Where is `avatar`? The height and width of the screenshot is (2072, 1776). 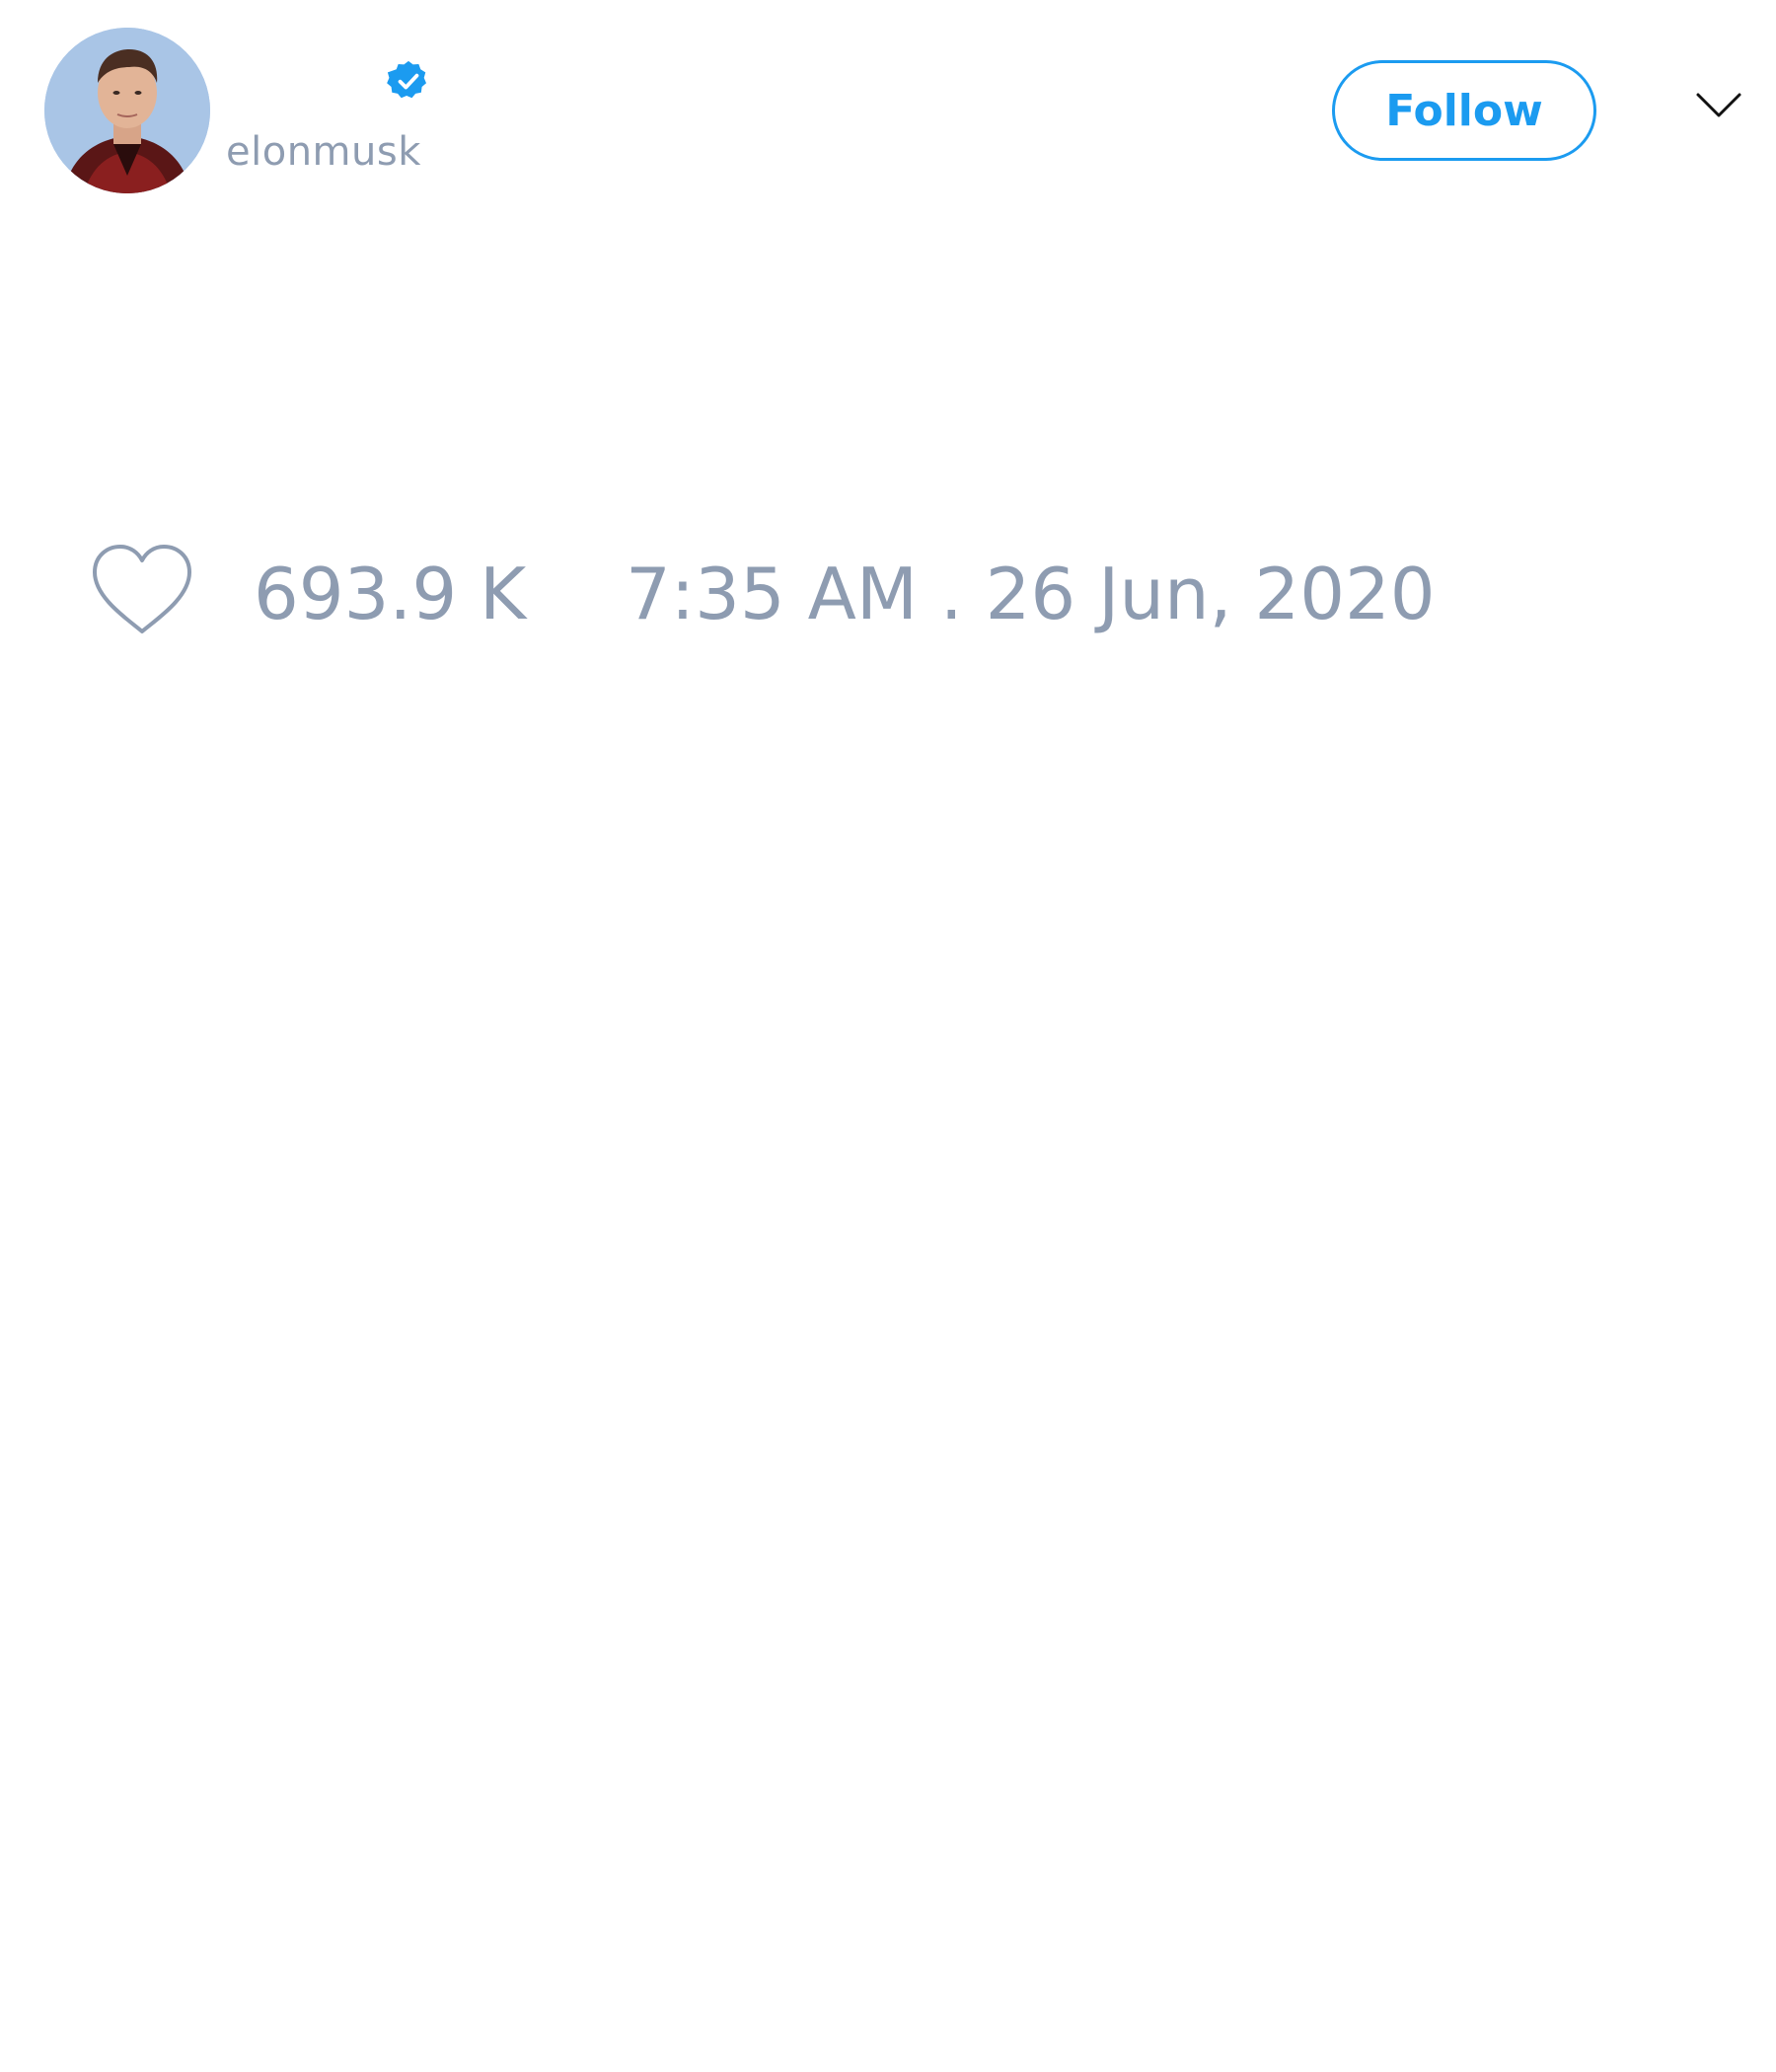 avatar is located at coordinates (127, 111).